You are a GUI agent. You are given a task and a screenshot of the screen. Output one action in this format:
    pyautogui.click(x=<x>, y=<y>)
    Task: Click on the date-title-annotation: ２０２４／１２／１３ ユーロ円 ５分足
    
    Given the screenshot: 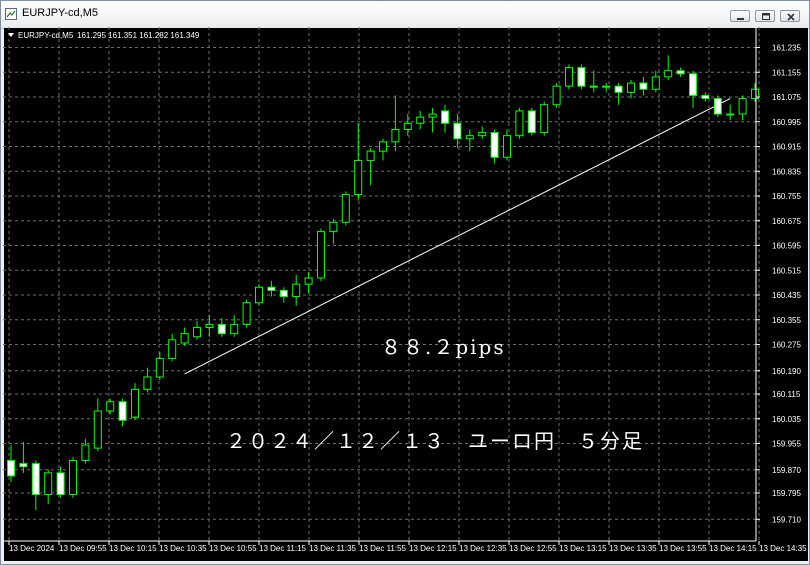 What is the action you would take?
    pyautogui.click(x=435, y=441)
    